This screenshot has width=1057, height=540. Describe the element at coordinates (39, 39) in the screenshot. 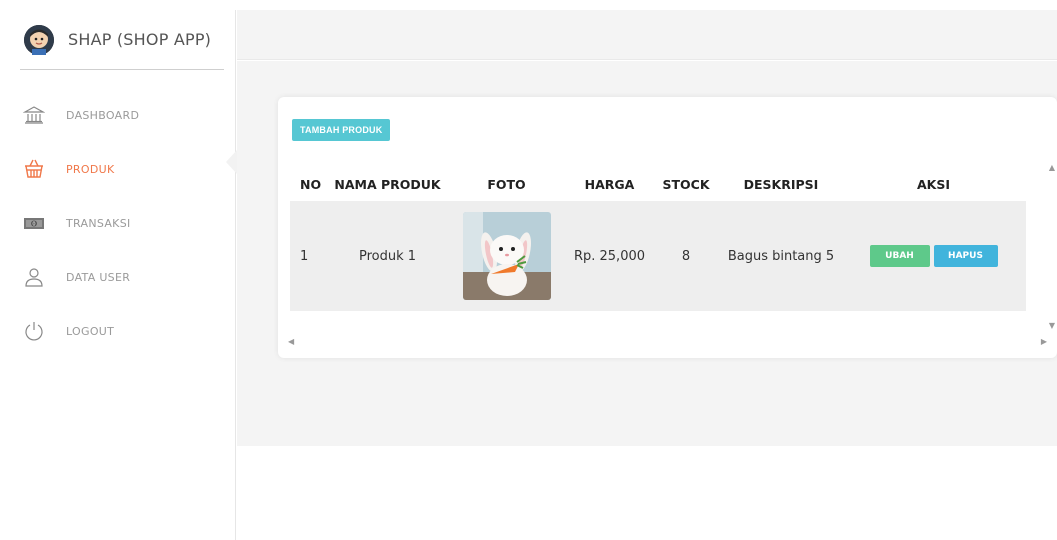

I see `avatar-logo-icon` at that location.